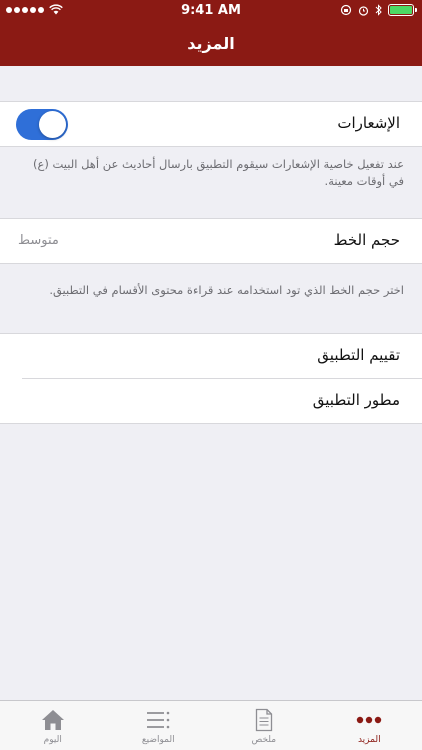 The width and height of the screenshot is (422, 750). I want to click on alarm-icon, so click(363, 10).